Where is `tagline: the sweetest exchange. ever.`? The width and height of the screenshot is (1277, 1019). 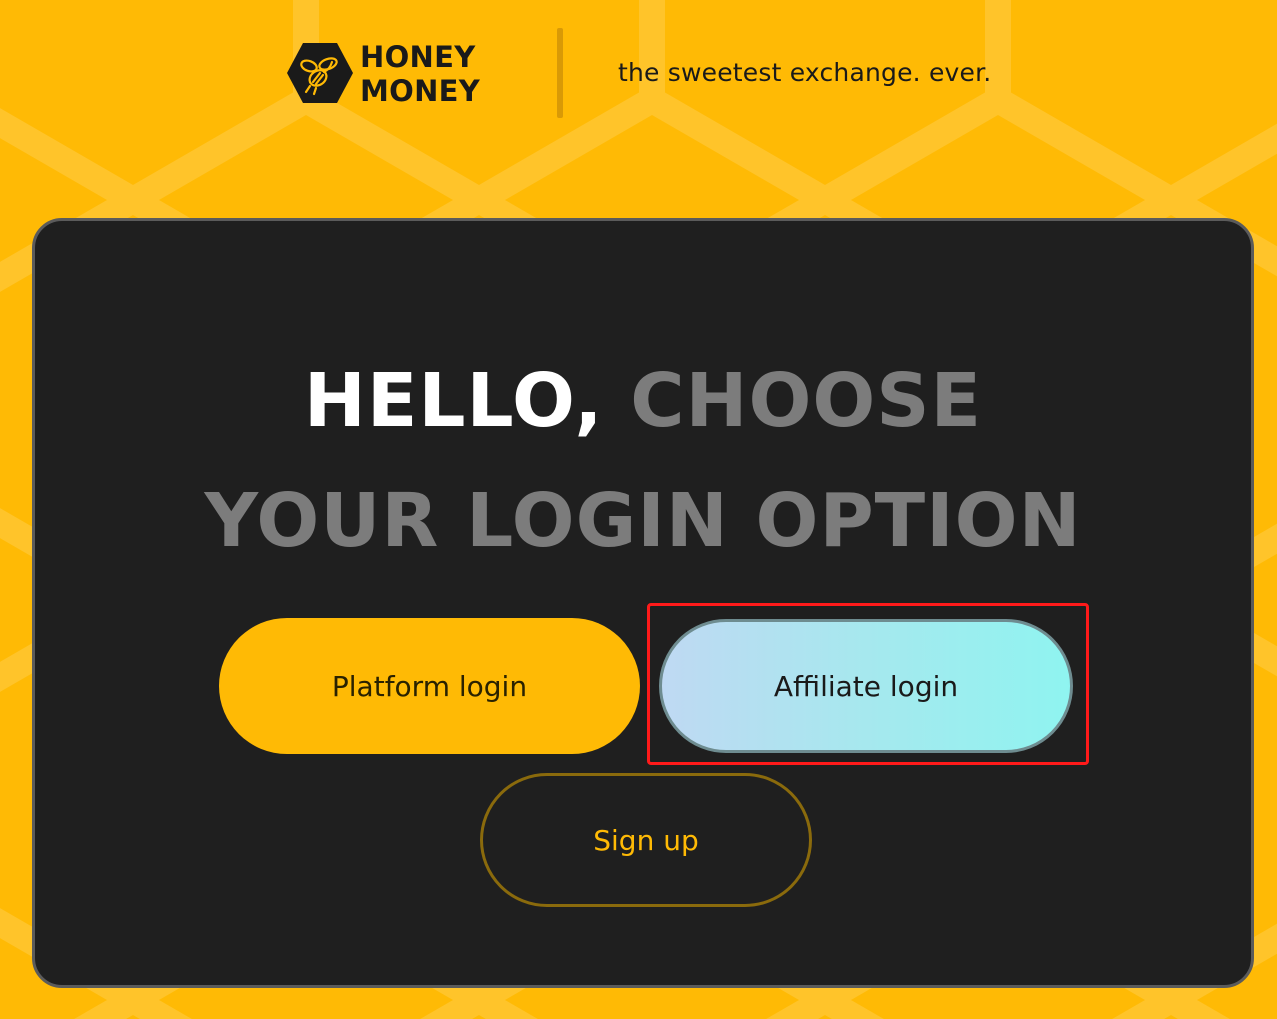 tagline: the sweetest exchange. ever. is located at coordinates (805, 72).